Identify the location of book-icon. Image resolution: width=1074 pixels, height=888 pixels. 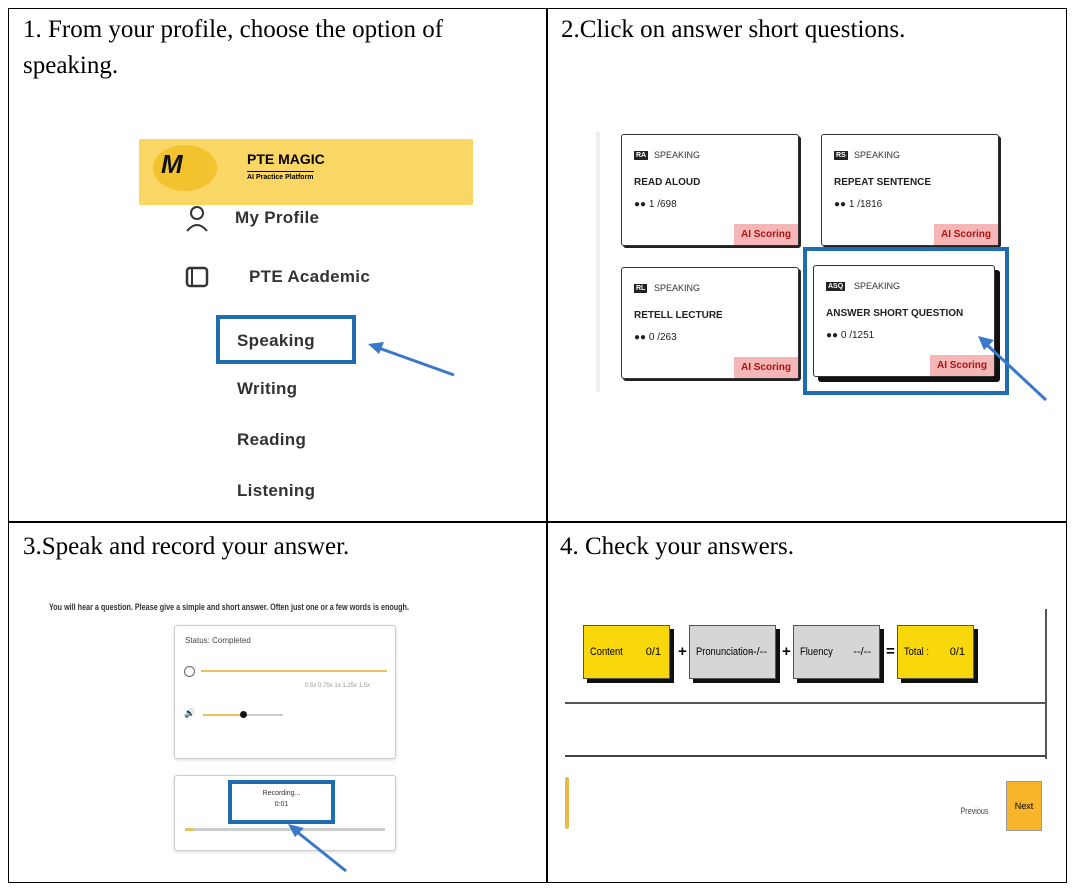
(197, 277).